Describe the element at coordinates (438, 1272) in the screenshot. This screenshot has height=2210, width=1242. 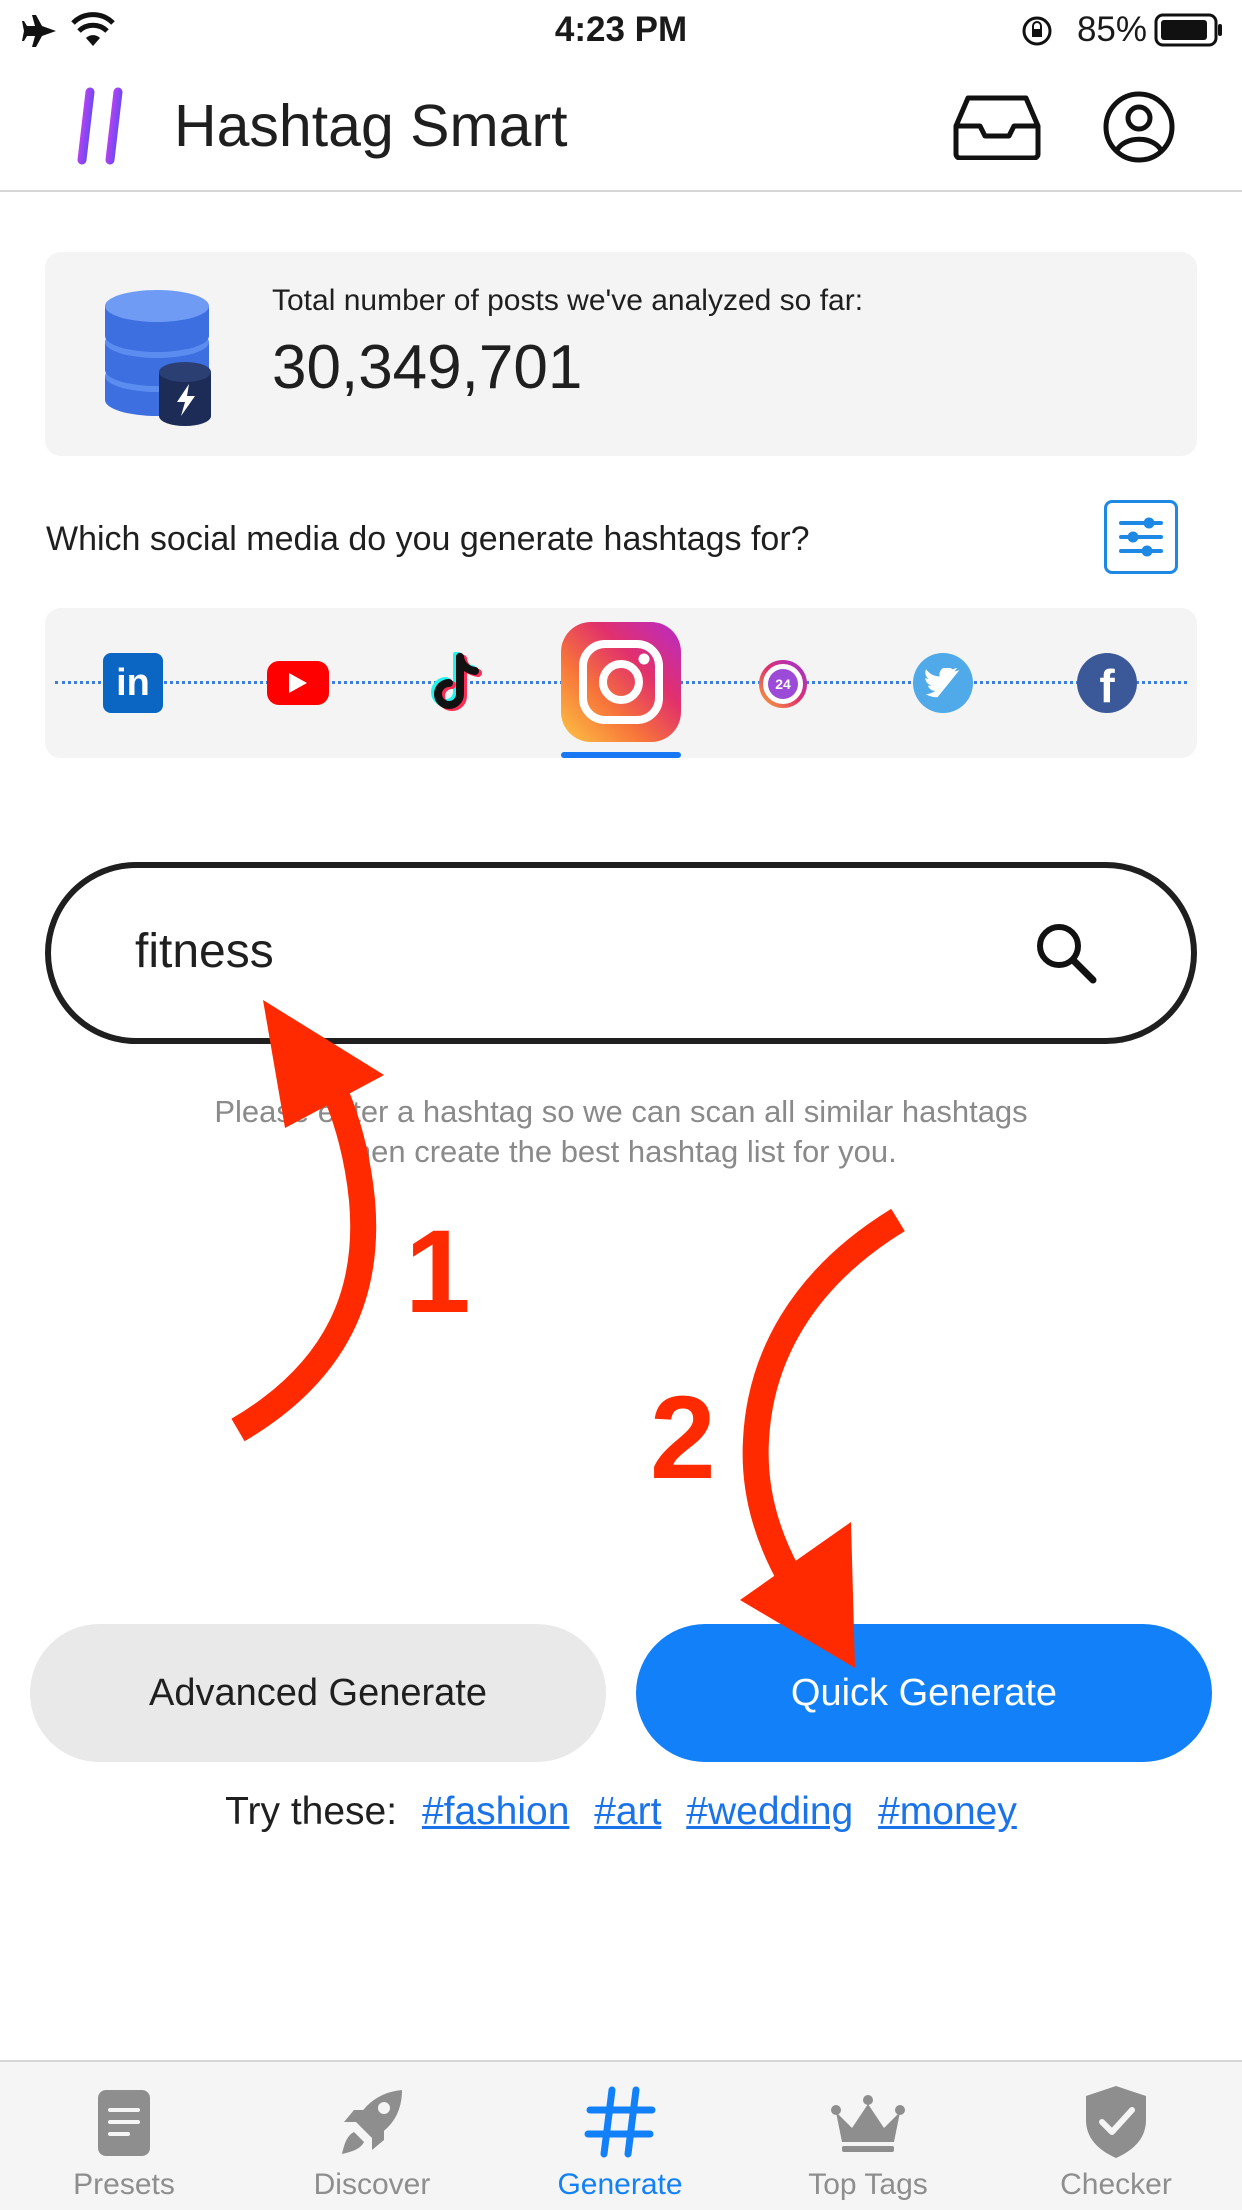
I see `step-1-label: 1` at that location.